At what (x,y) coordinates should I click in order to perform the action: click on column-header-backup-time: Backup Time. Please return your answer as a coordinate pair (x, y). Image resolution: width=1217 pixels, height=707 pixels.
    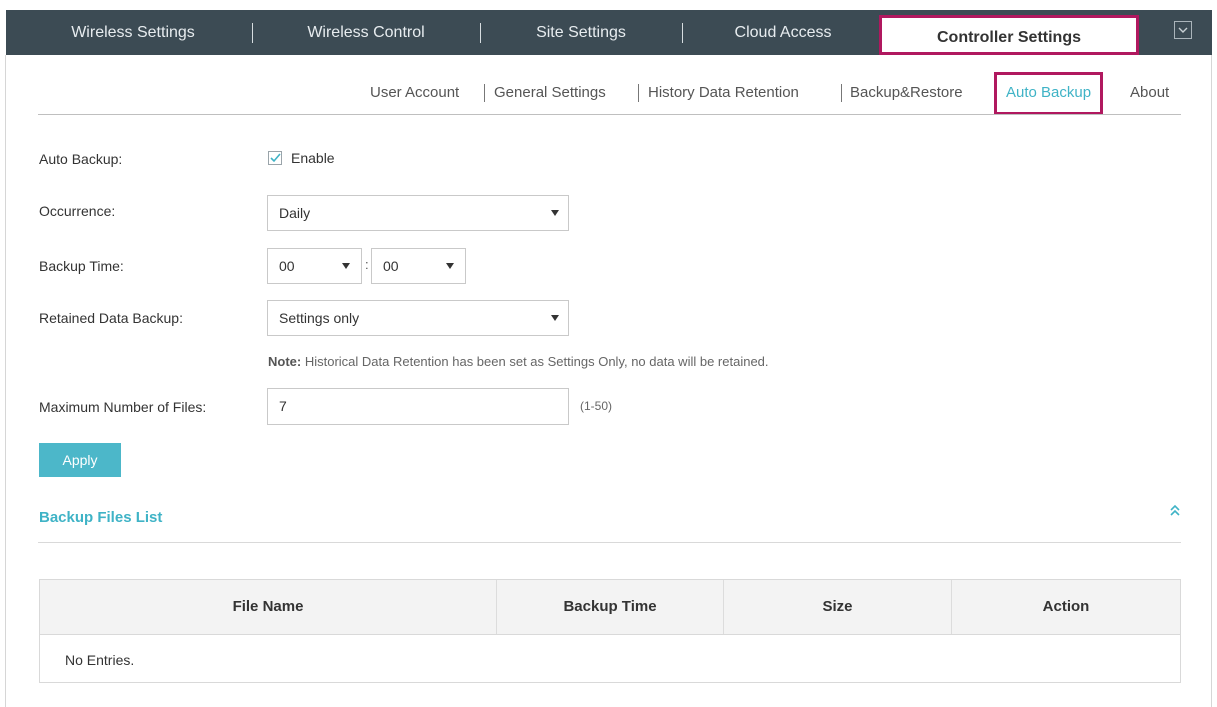
    Looking at the image, I should click on (610, 607).